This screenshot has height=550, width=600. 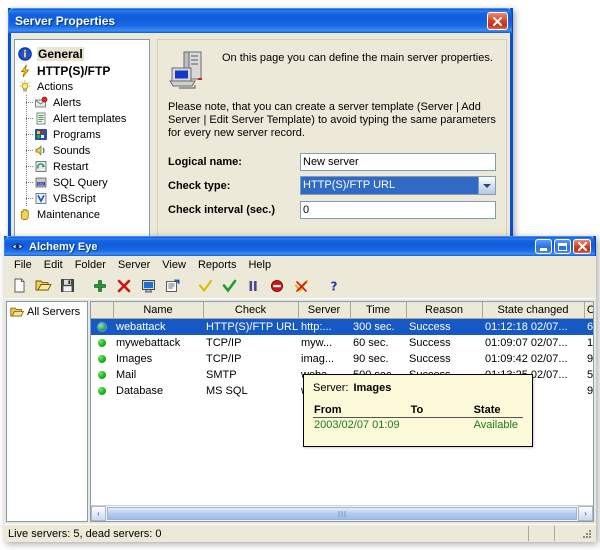 What do you see at coordinates (543, 246) in the screenshot?
I see `app-minimize-button` at bounding box center [543, 246].